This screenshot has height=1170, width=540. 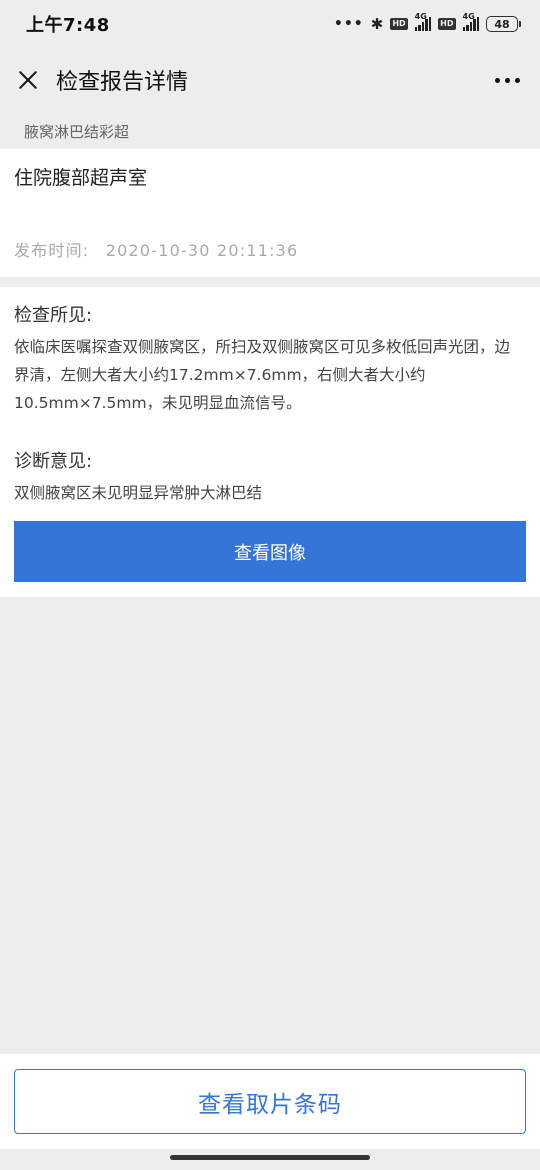 I want to click on bottom-bar: 查看取片条码, so click(x=270, y=1101).